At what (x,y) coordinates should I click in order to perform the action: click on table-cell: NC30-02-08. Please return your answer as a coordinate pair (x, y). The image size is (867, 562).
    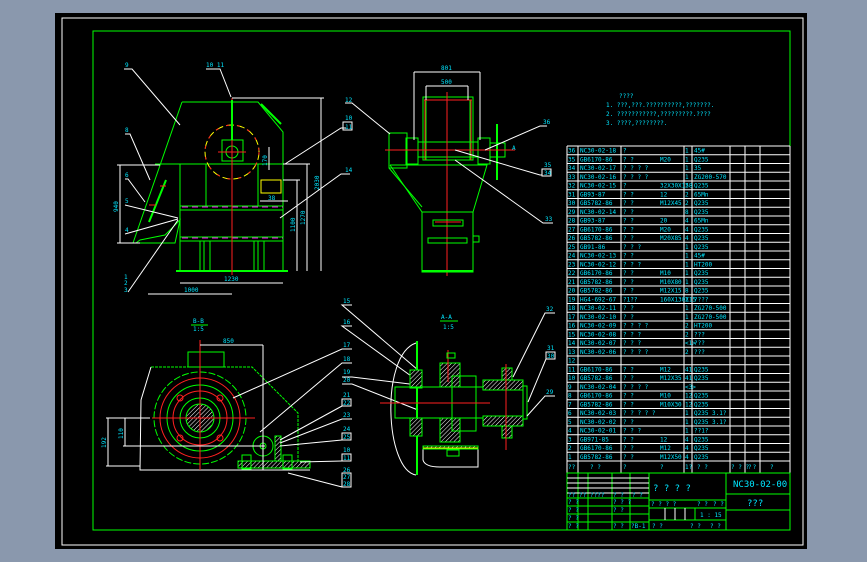
    Looking at the image, I should click on (598, 334).